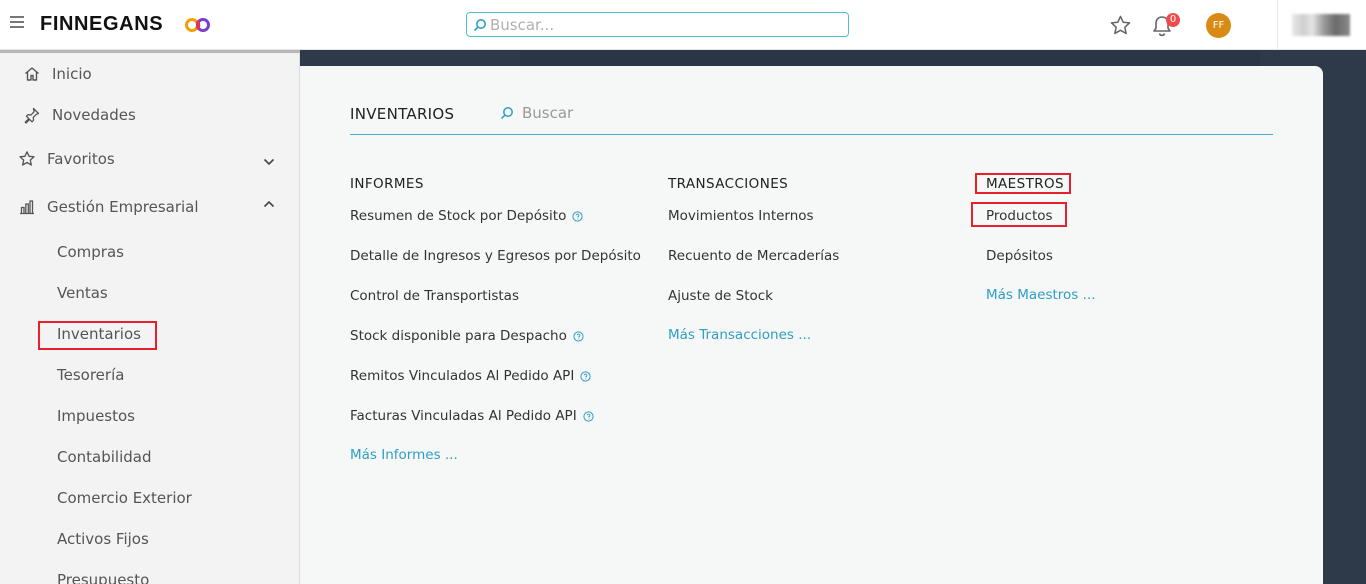 Image resolution: width=1366 pixels, height=584 pixels. Describe the element at coordinates (672, 113) in the screenshot. I see `panel-search-input` at that location.